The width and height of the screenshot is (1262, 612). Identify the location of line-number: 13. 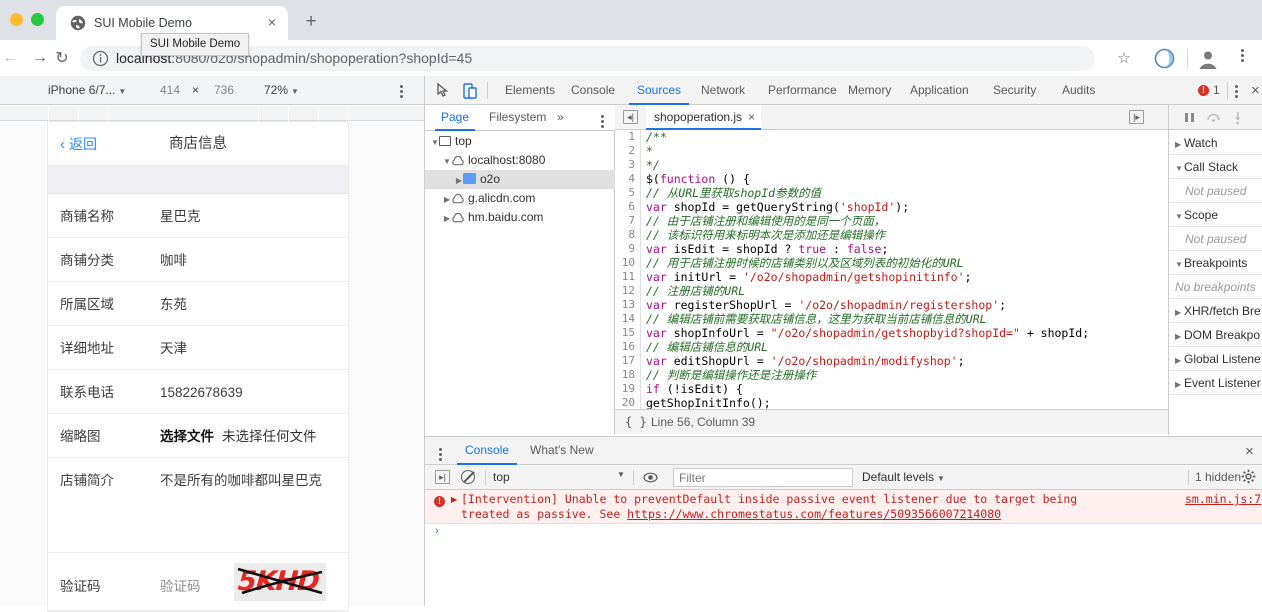
(627, 305).